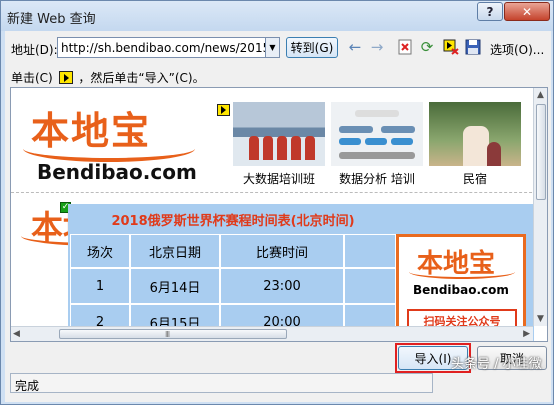 This screenshot has width=554, height=405. I want to click on logo-english-text: Bendibao.com, so click(117, 172).